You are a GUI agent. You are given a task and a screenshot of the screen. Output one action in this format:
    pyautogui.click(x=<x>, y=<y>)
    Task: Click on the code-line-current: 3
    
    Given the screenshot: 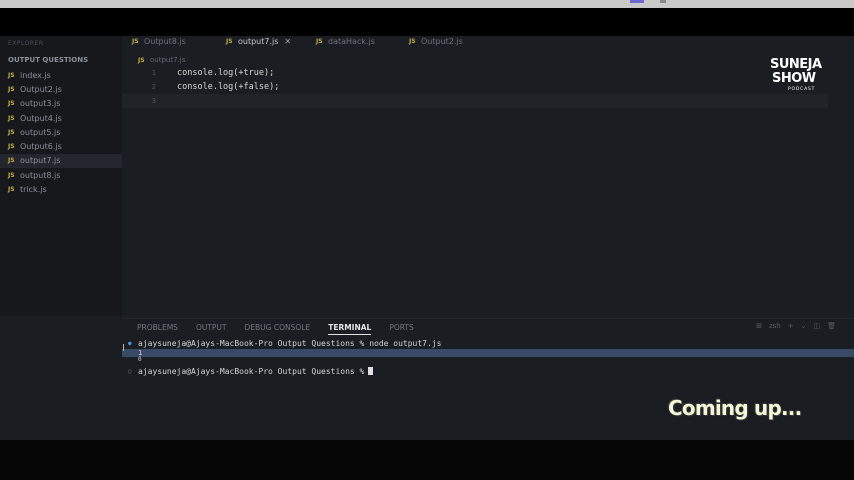 What is the action you would take?
    pyautogui.click(x=475, y=101)
    